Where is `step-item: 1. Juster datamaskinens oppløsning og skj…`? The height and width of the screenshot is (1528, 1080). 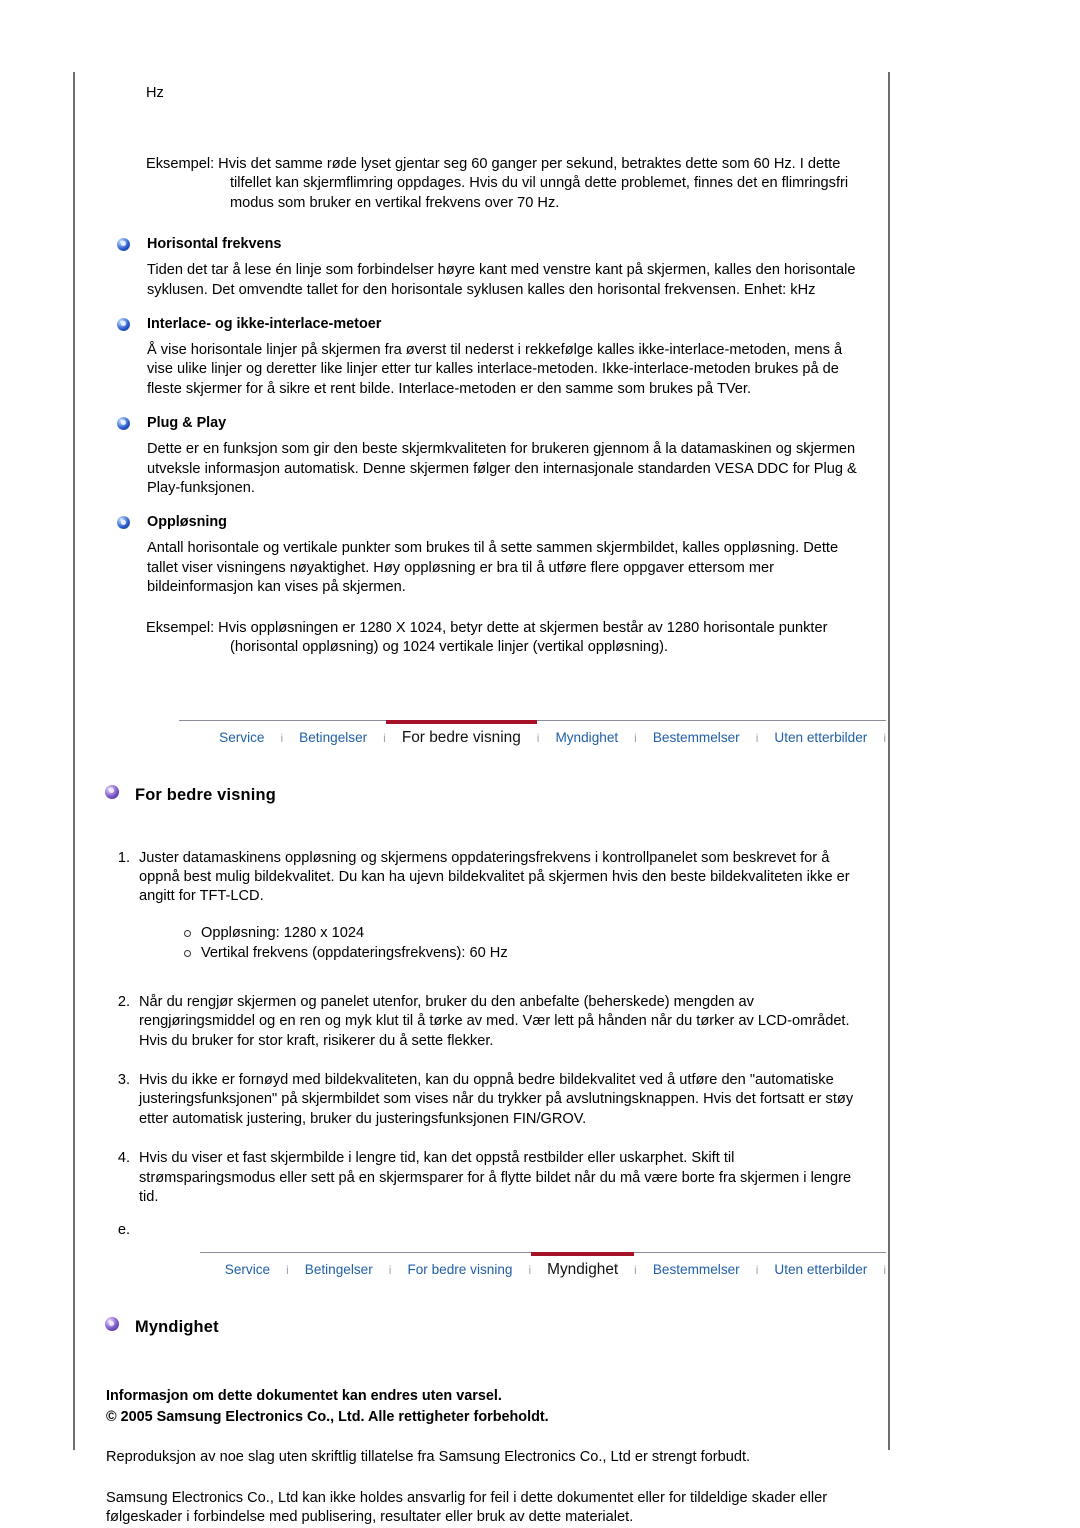
step-item: 1. Juster datamaskinens oppløsning og skj… is located at coordinates (498, 906).